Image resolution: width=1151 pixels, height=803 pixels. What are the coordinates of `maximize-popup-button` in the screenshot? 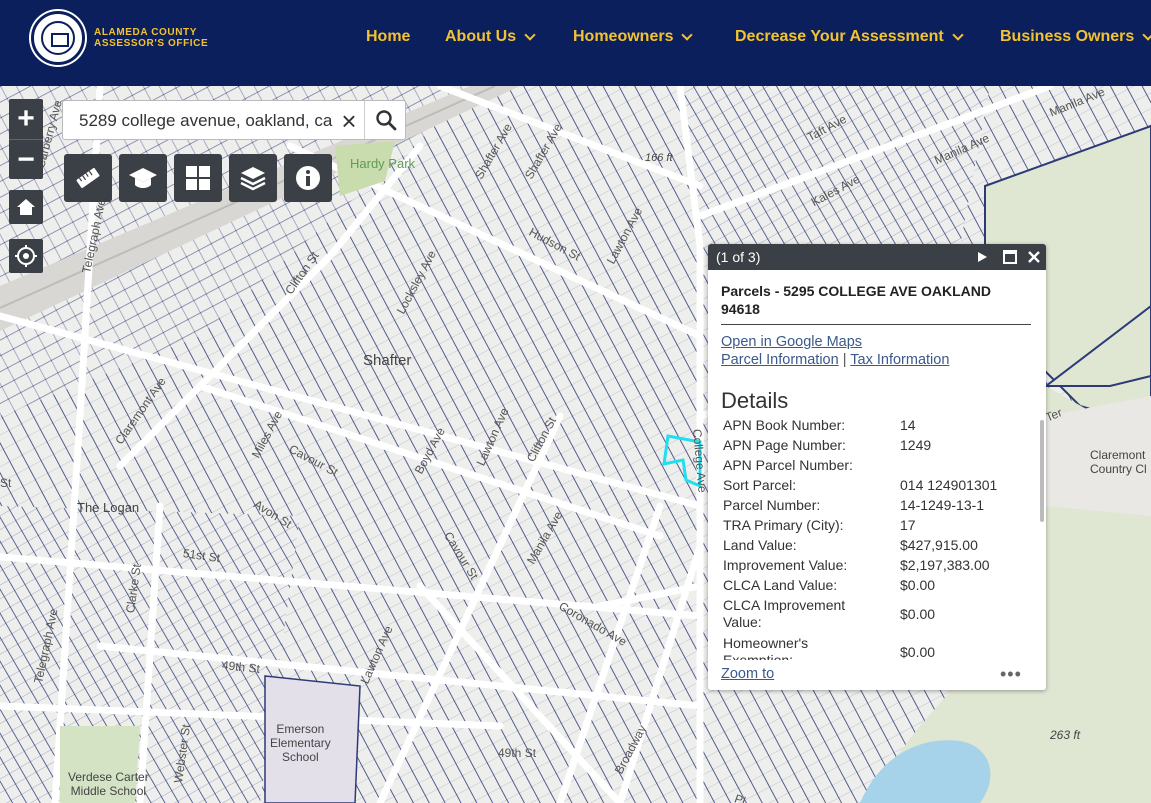 It's located at (1010, 257).